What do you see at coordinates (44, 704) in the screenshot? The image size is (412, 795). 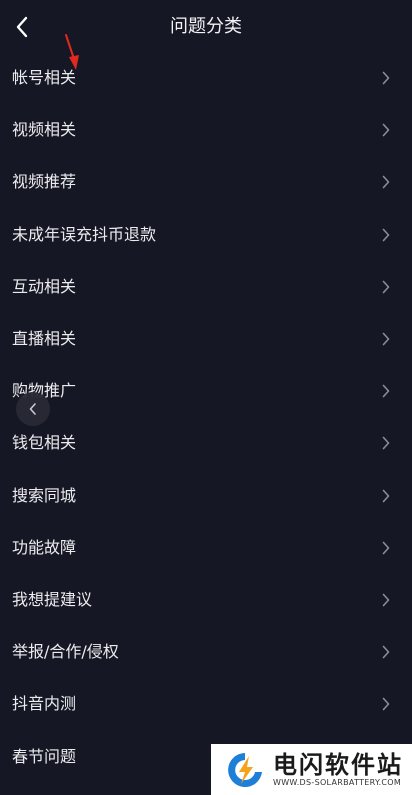 I see `category-label: 抖音内测` at bounding box center [44, 704].